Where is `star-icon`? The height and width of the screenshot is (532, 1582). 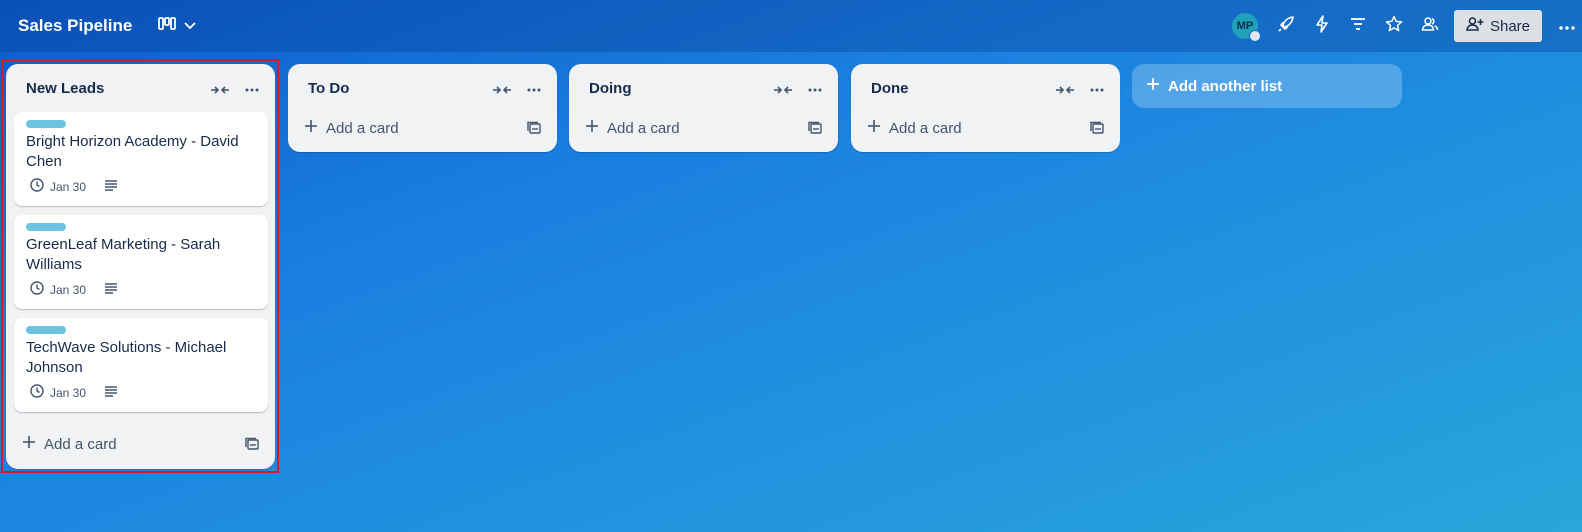
star-icon is located at coordinates (1394, 26).